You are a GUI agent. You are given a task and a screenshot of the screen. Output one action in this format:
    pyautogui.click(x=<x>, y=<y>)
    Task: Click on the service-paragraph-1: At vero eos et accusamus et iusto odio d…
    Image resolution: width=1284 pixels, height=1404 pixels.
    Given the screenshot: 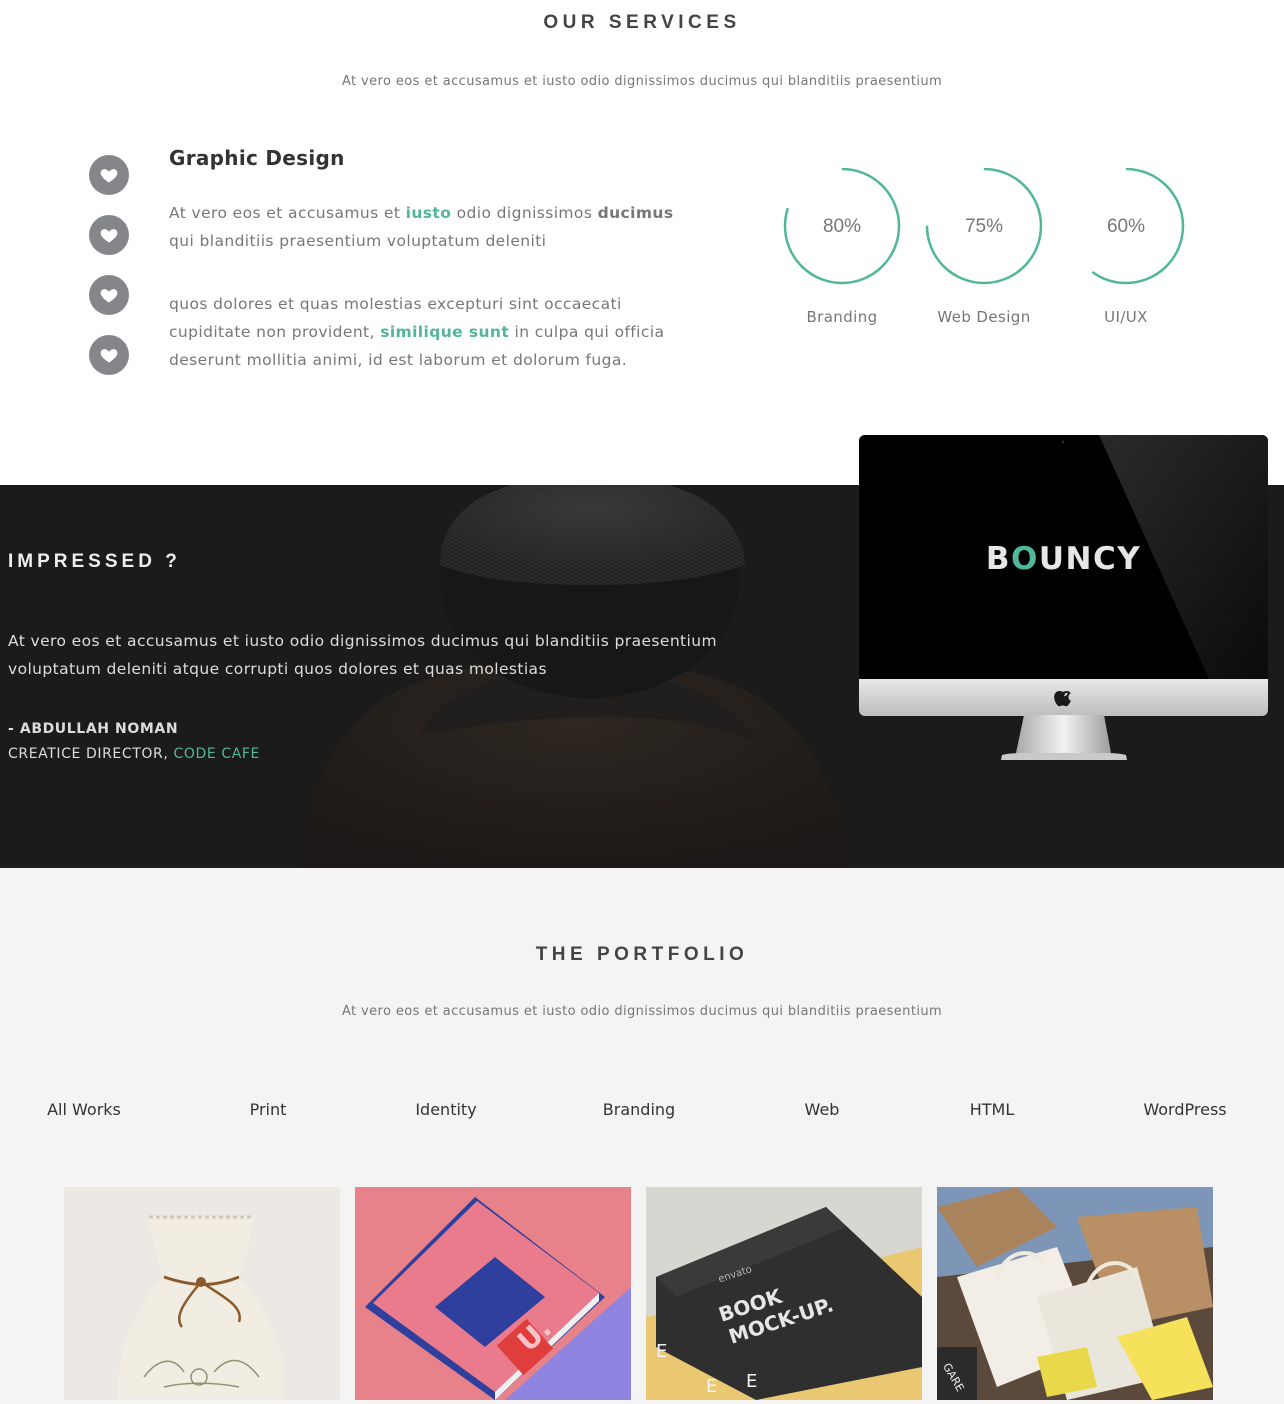 What is the action you would take?
    pyautogui.click(x=429, y=227)
    